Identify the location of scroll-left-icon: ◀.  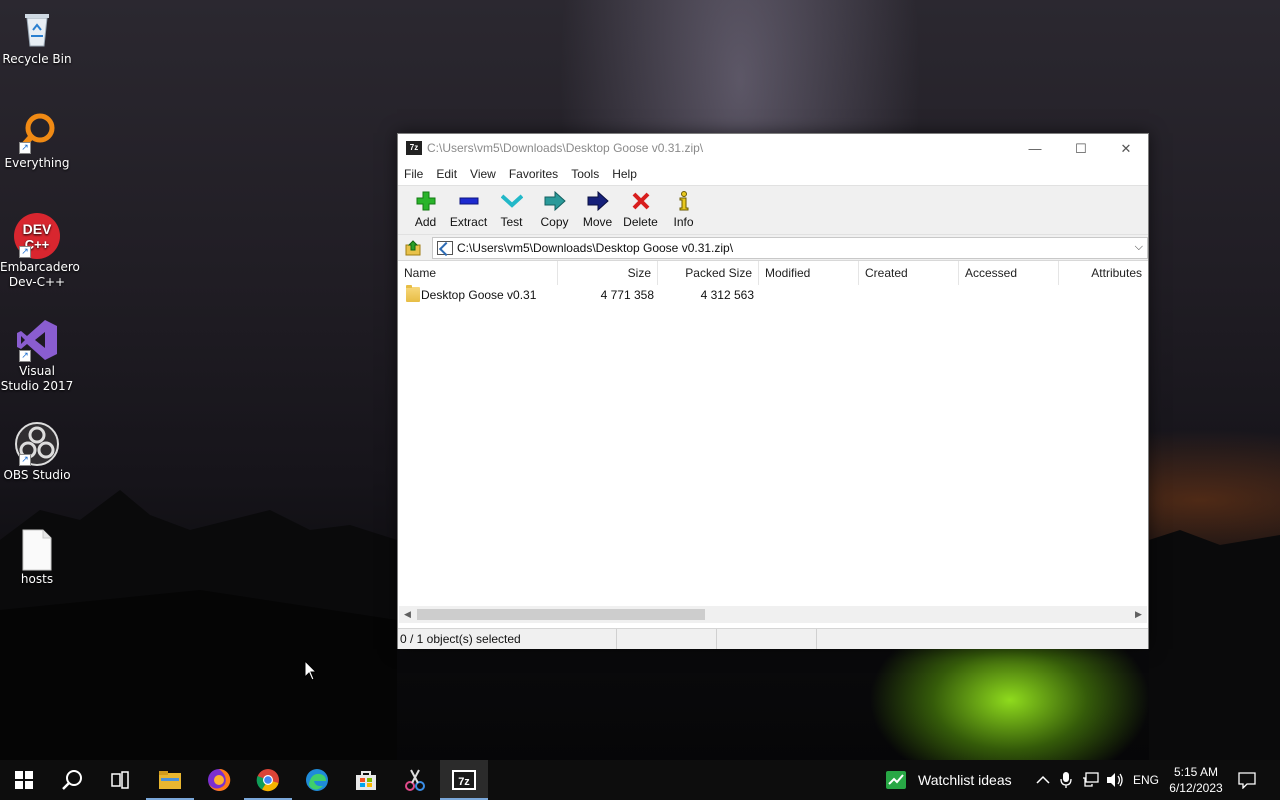
(407, 614).